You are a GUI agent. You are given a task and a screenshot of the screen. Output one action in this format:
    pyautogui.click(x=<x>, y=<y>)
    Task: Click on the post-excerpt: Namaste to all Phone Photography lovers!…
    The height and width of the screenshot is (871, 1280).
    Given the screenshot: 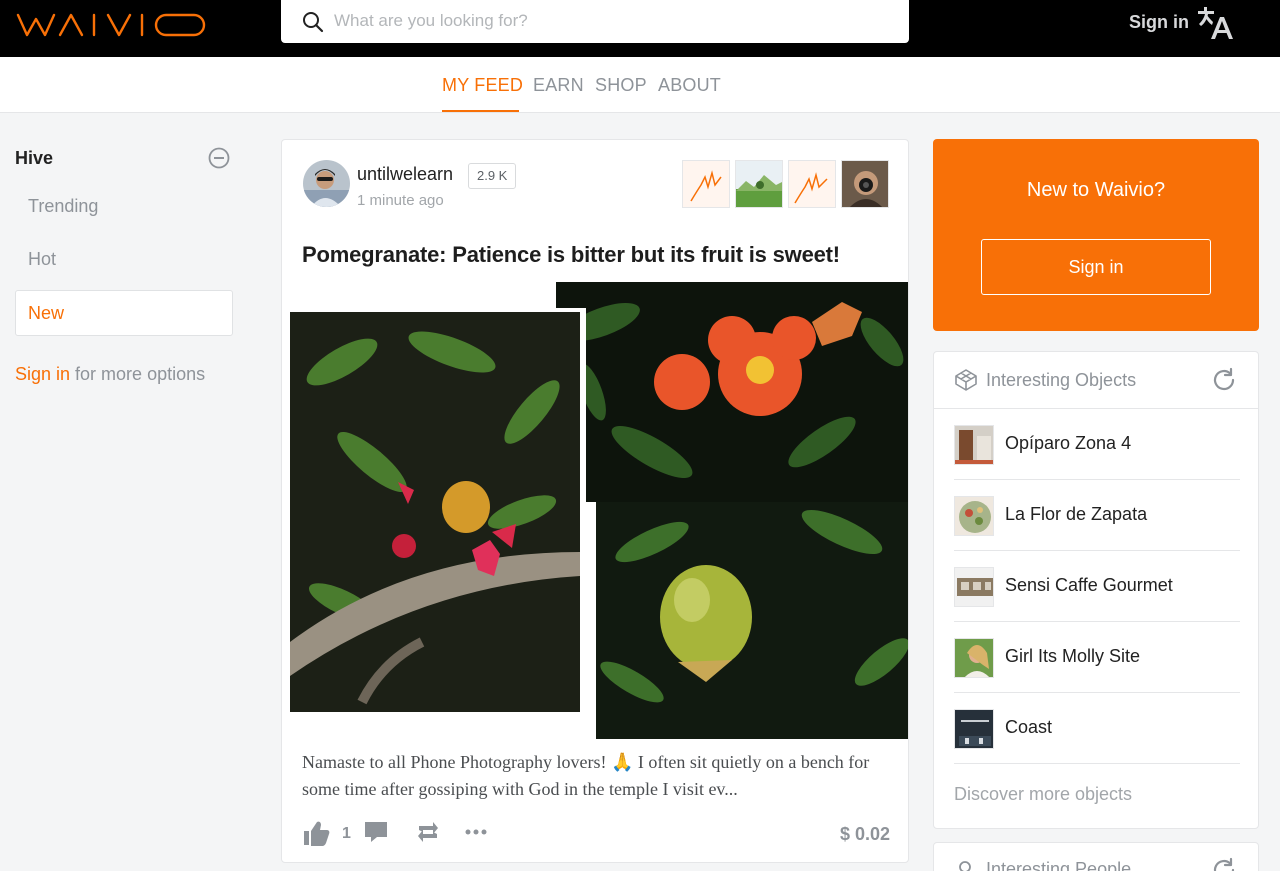 What is the action you would take?
    pyautogui.click(x=597, y=776)
    